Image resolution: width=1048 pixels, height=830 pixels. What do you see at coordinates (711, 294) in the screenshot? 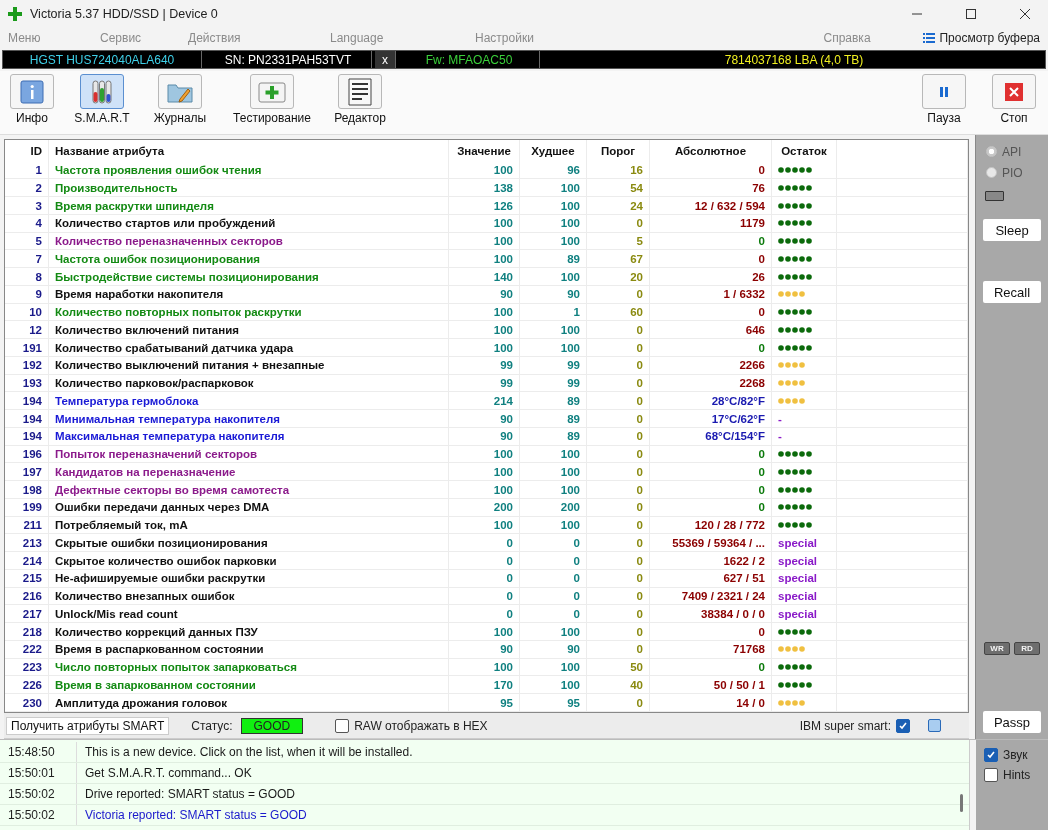
I see `raw-value-cell: 1 / 6332` at bounding box center [711, 294].